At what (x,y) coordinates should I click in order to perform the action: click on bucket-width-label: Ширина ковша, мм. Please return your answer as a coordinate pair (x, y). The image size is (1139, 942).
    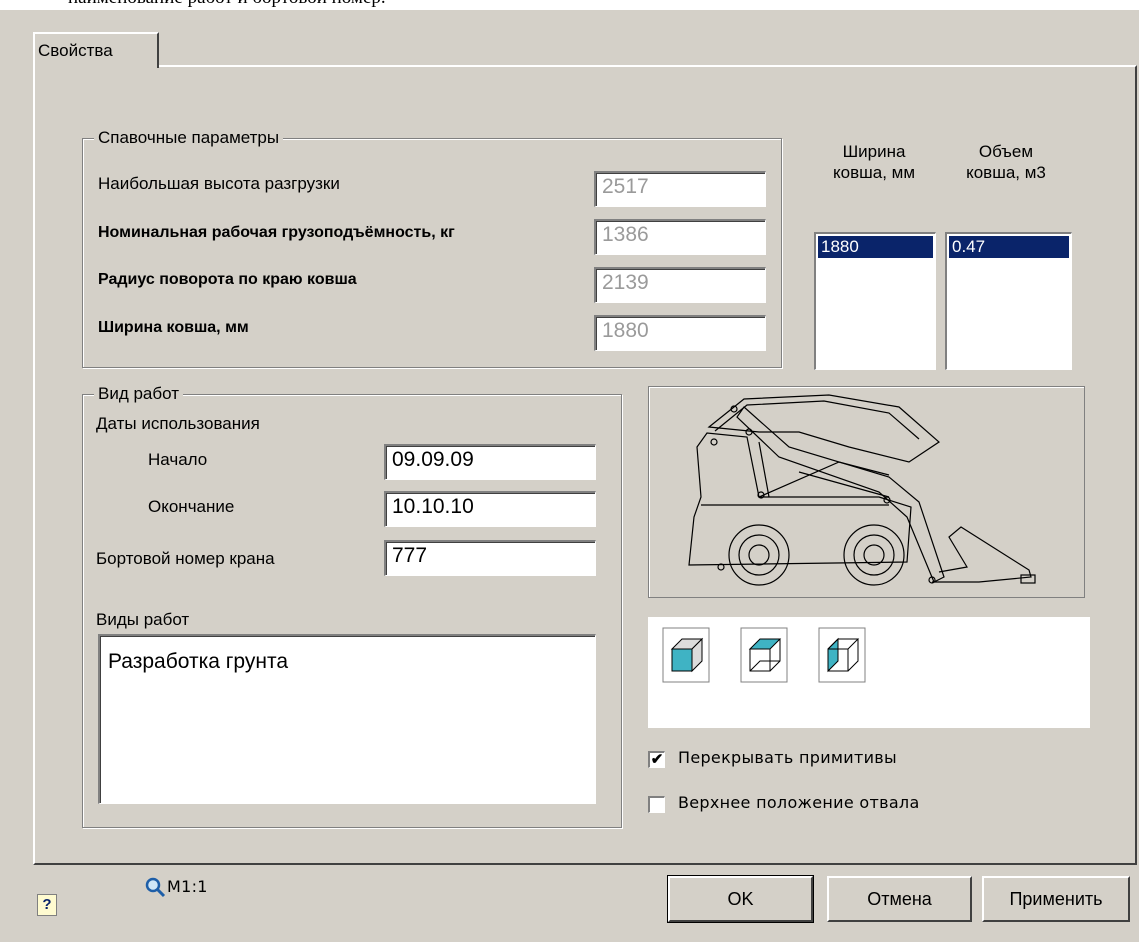
    Looking at the image, I should click on (173, 327).